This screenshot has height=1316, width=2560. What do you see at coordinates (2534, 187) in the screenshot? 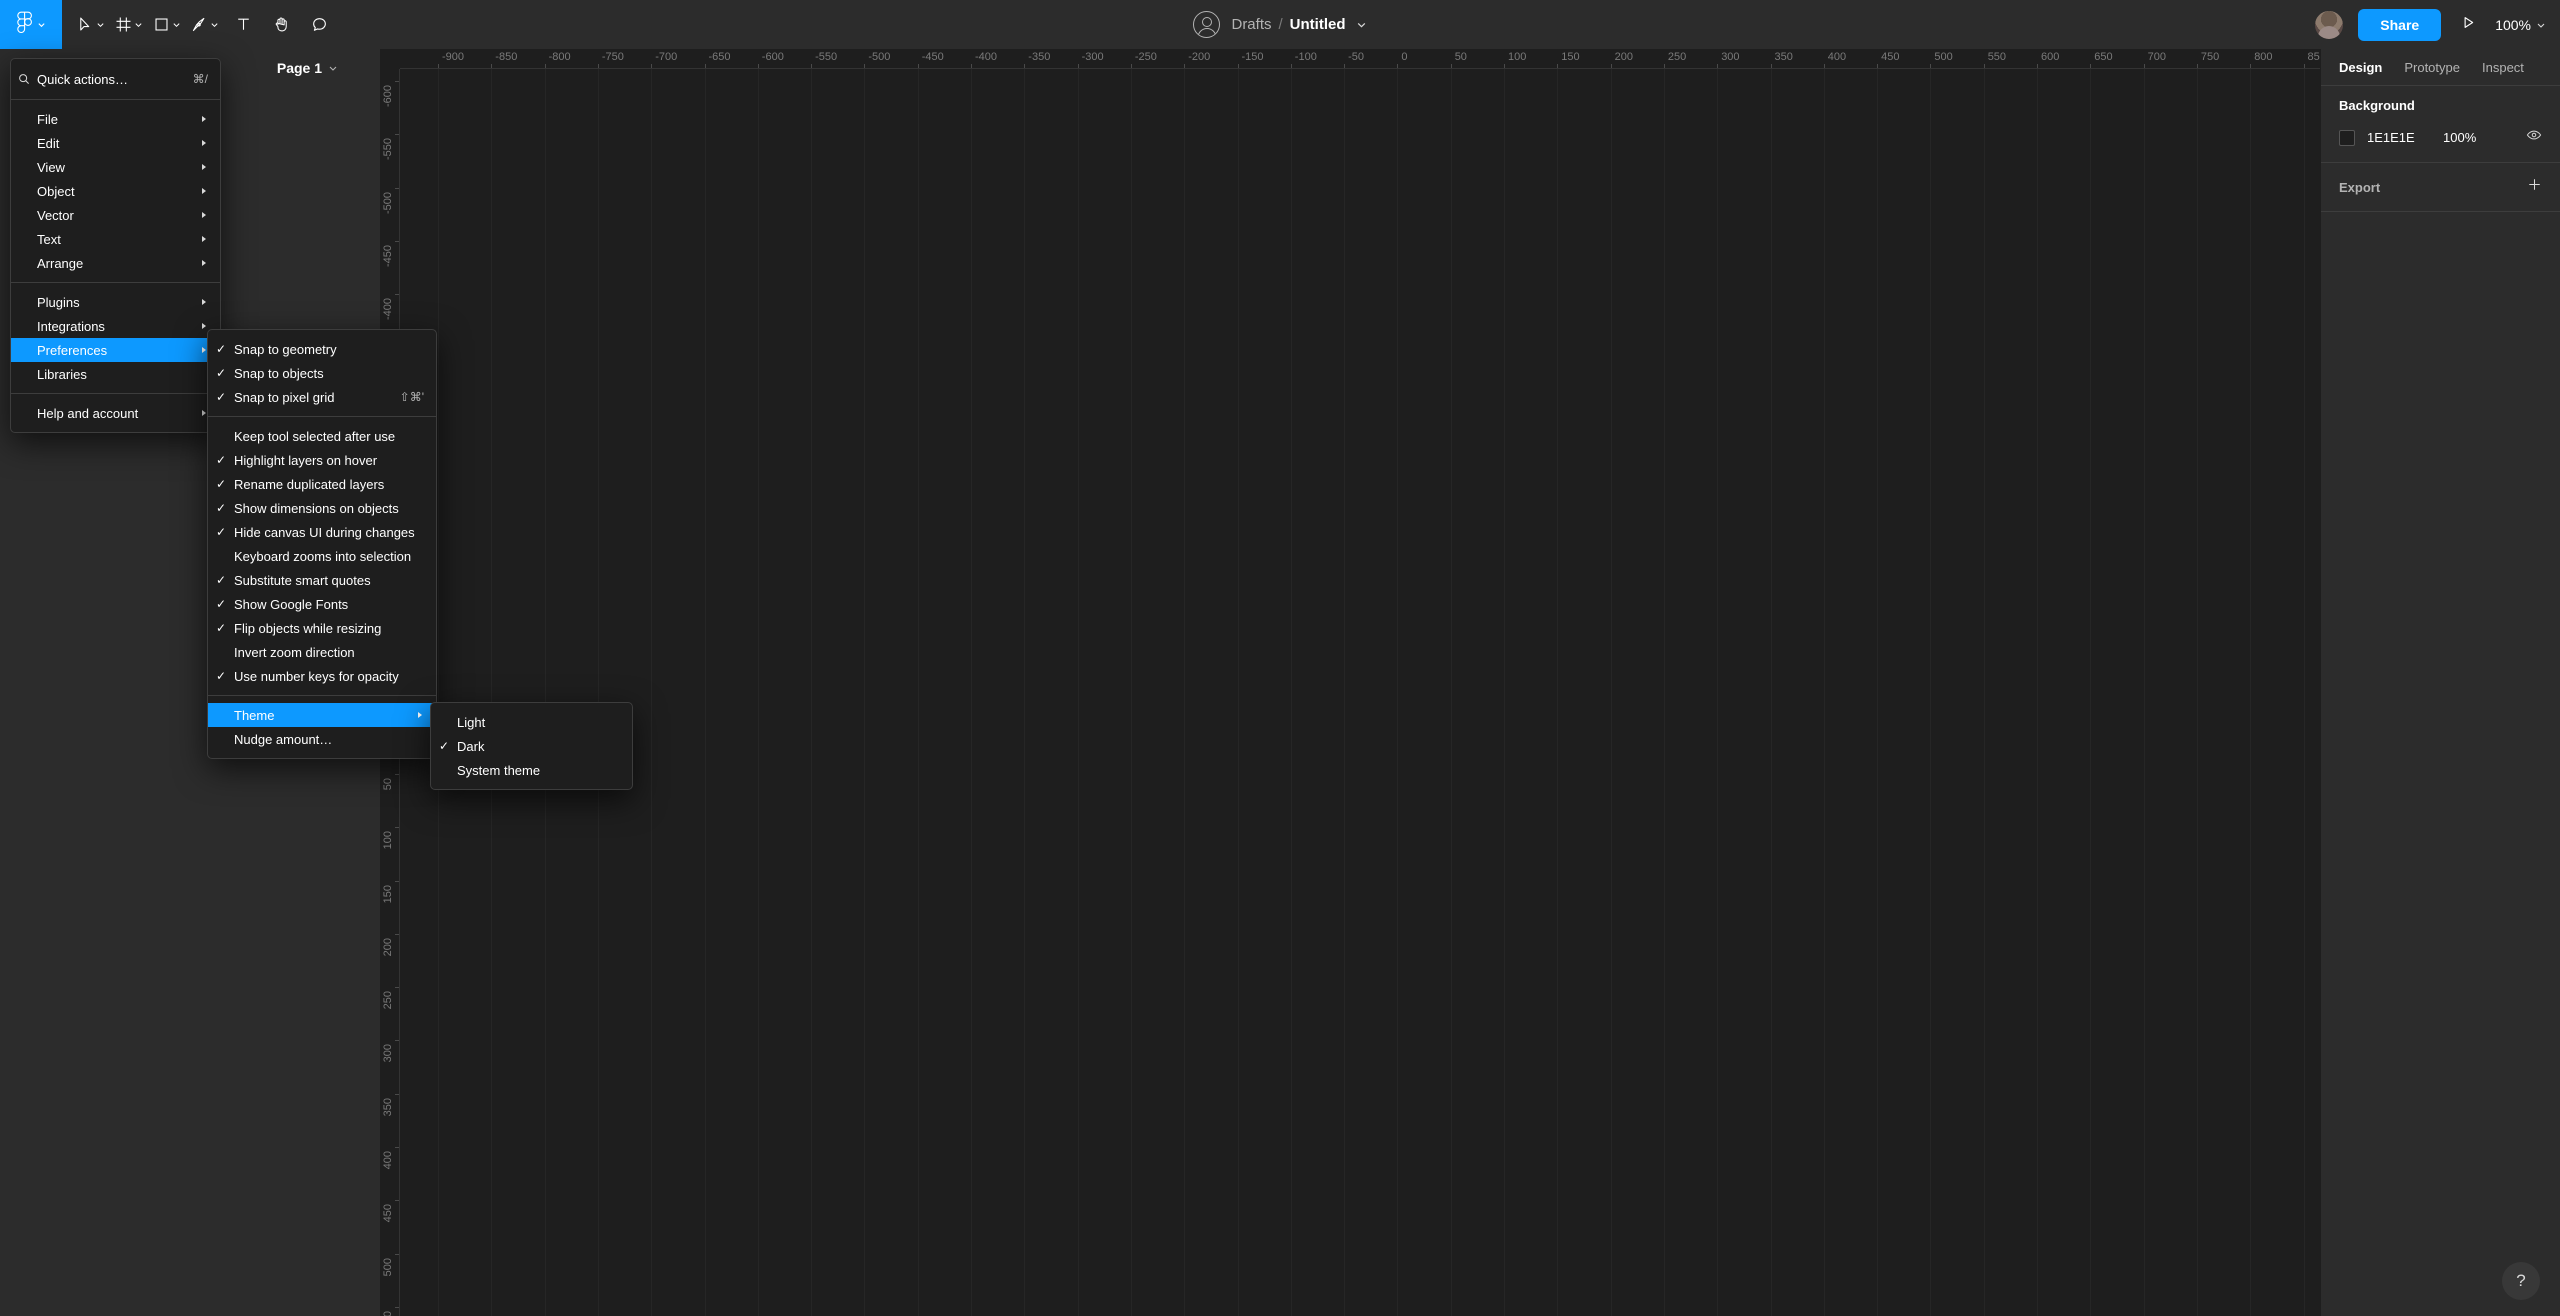
I see `plus-icon` at bounding box center [2534, 187].